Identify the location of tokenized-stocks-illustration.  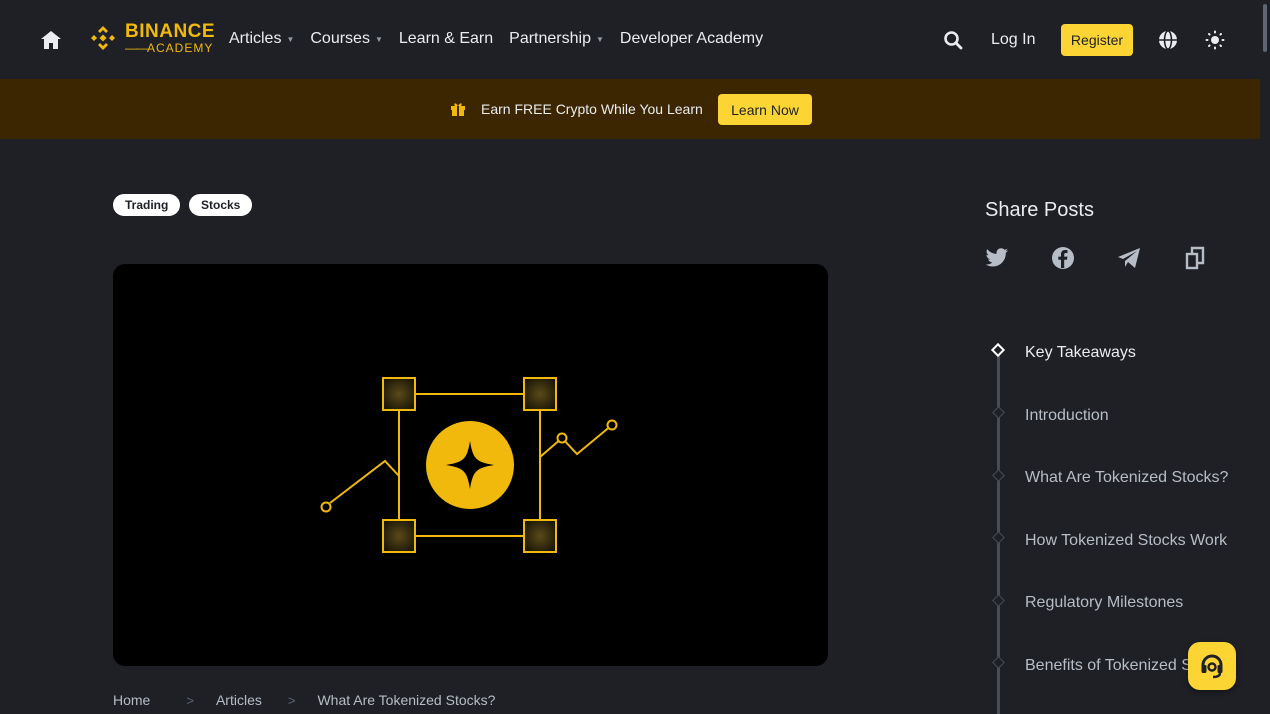
(469, 465).